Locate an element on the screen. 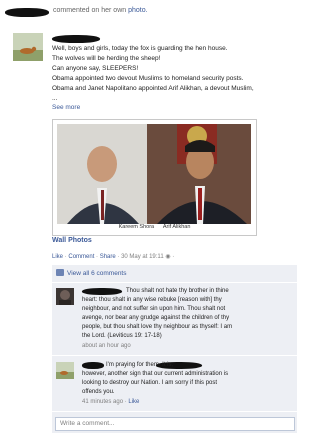  album-link: Wall Photos is located at coordinates (72, 240).